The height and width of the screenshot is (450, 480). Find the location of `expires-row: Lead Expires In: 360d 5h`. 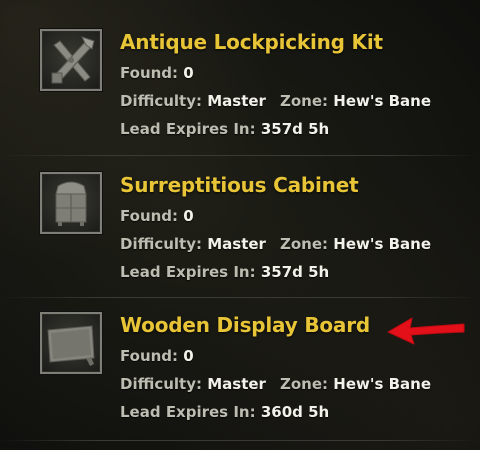

expires-row: Lead Expires In: 360d 5h is located at coordinates (224, 412).